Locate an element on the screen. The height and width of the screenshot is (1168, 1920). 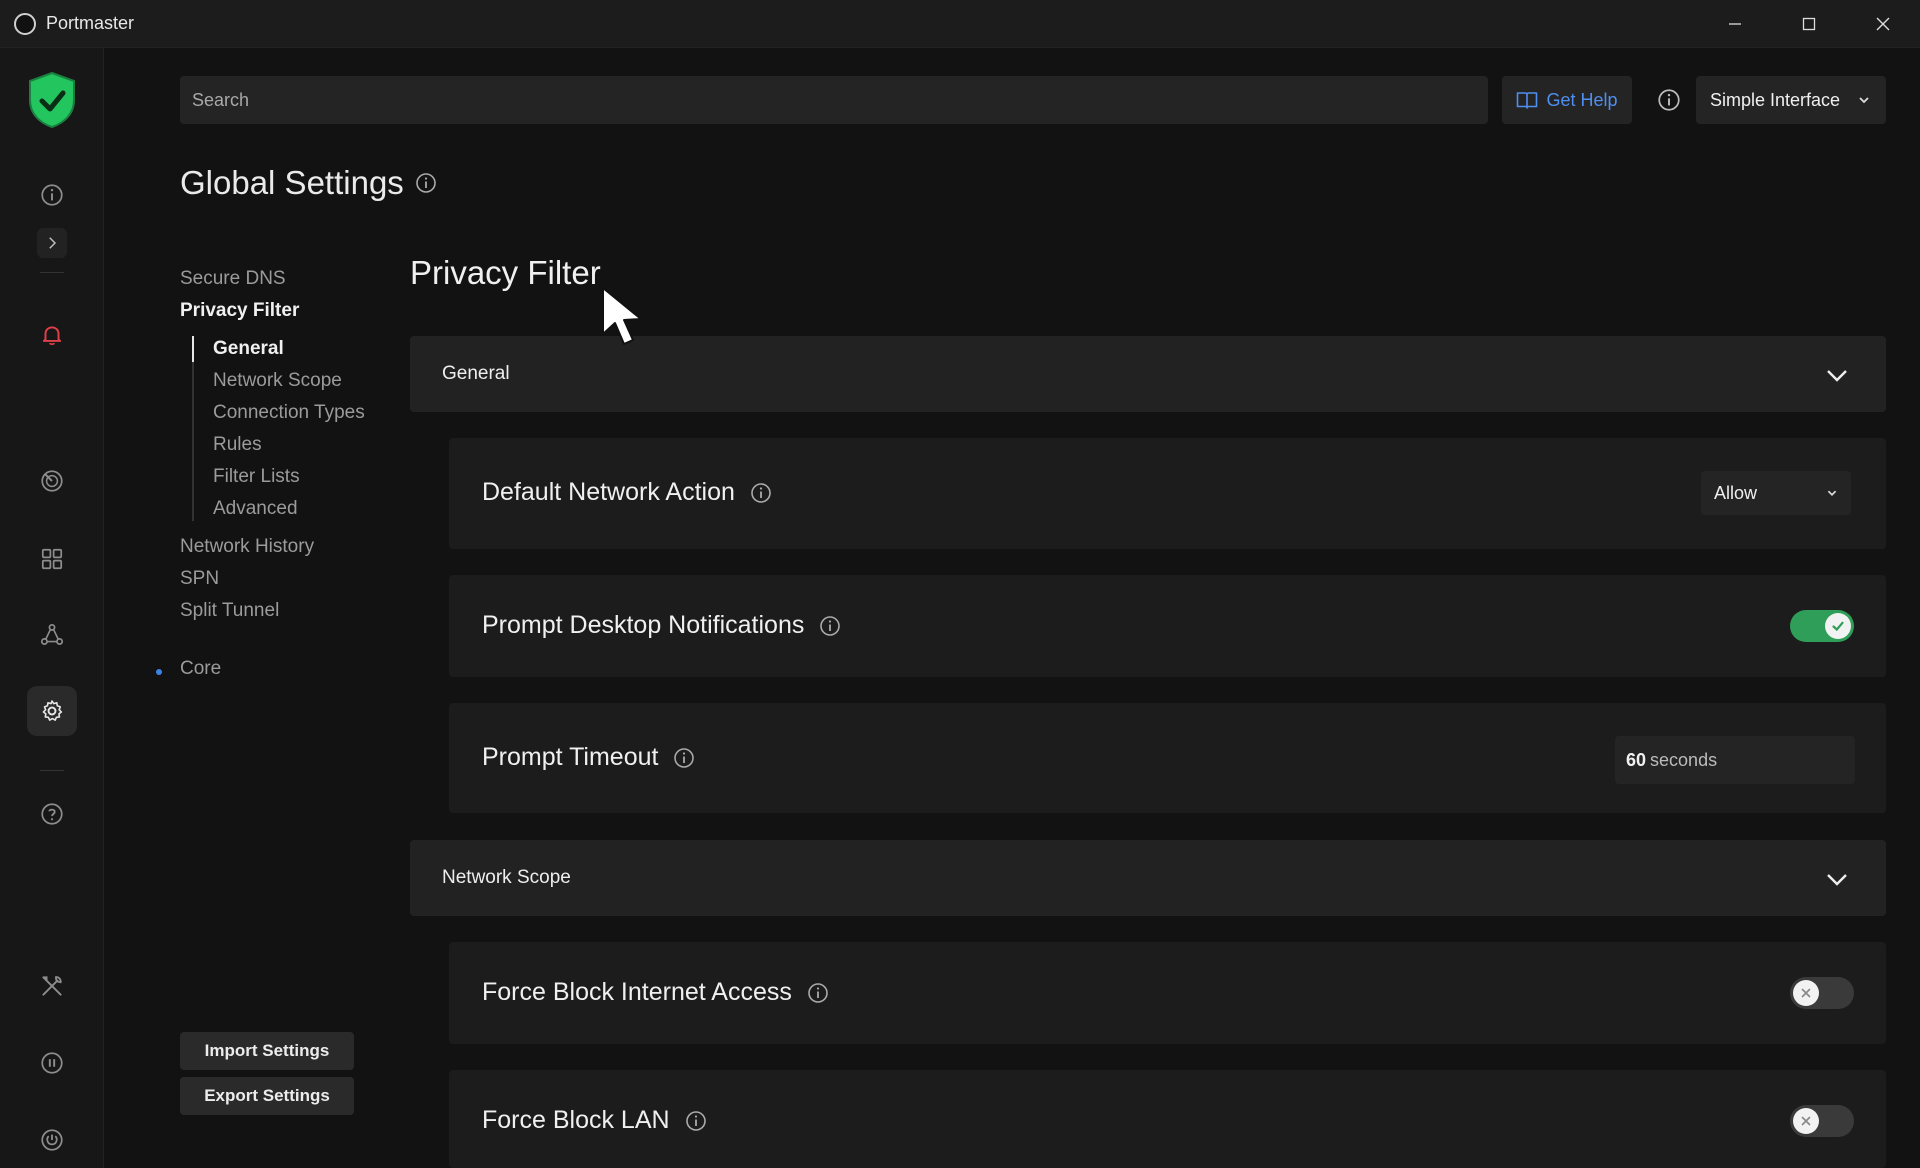
setting-label-row: Force Block LAN is located at coordinates (595, 1120).